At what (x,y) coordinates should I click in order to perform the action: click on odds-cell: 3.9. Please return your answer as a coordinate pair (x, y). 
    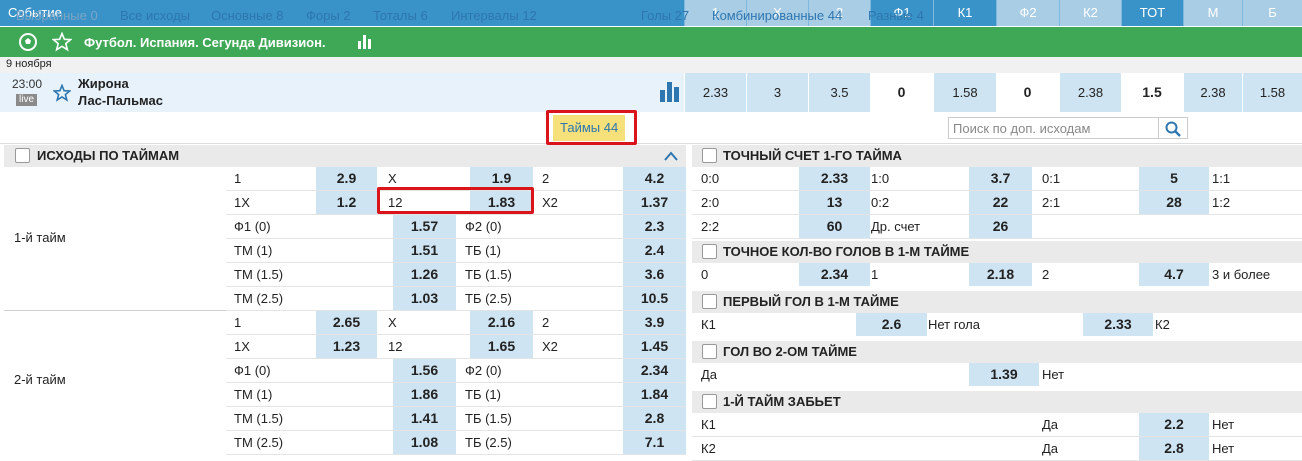
    Looking at the image, I should click on (654, 322).